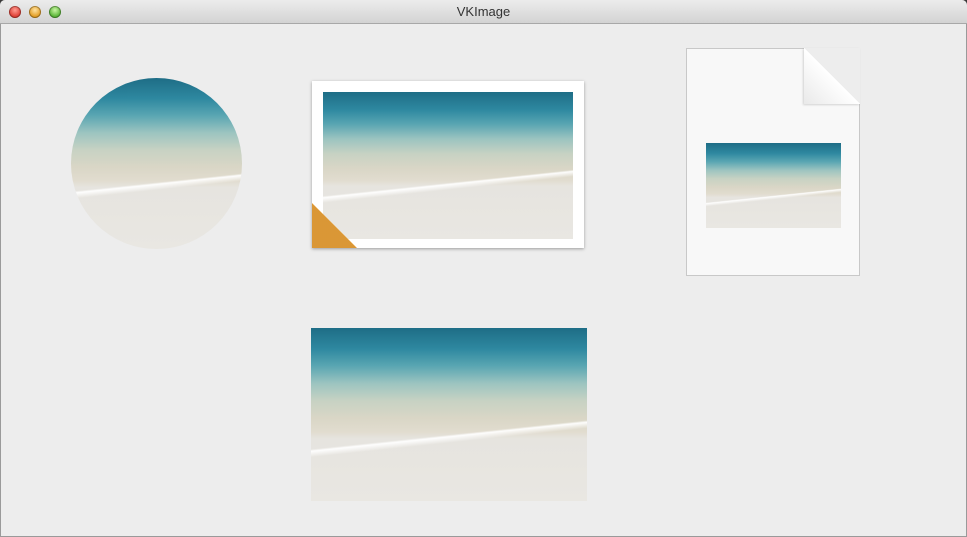 Image resolution: width=967 pixels, height=537 pixels. Describe the element at coordinates (773, 185) in the screenshot. I see `document-thumbnail-image` at that location.